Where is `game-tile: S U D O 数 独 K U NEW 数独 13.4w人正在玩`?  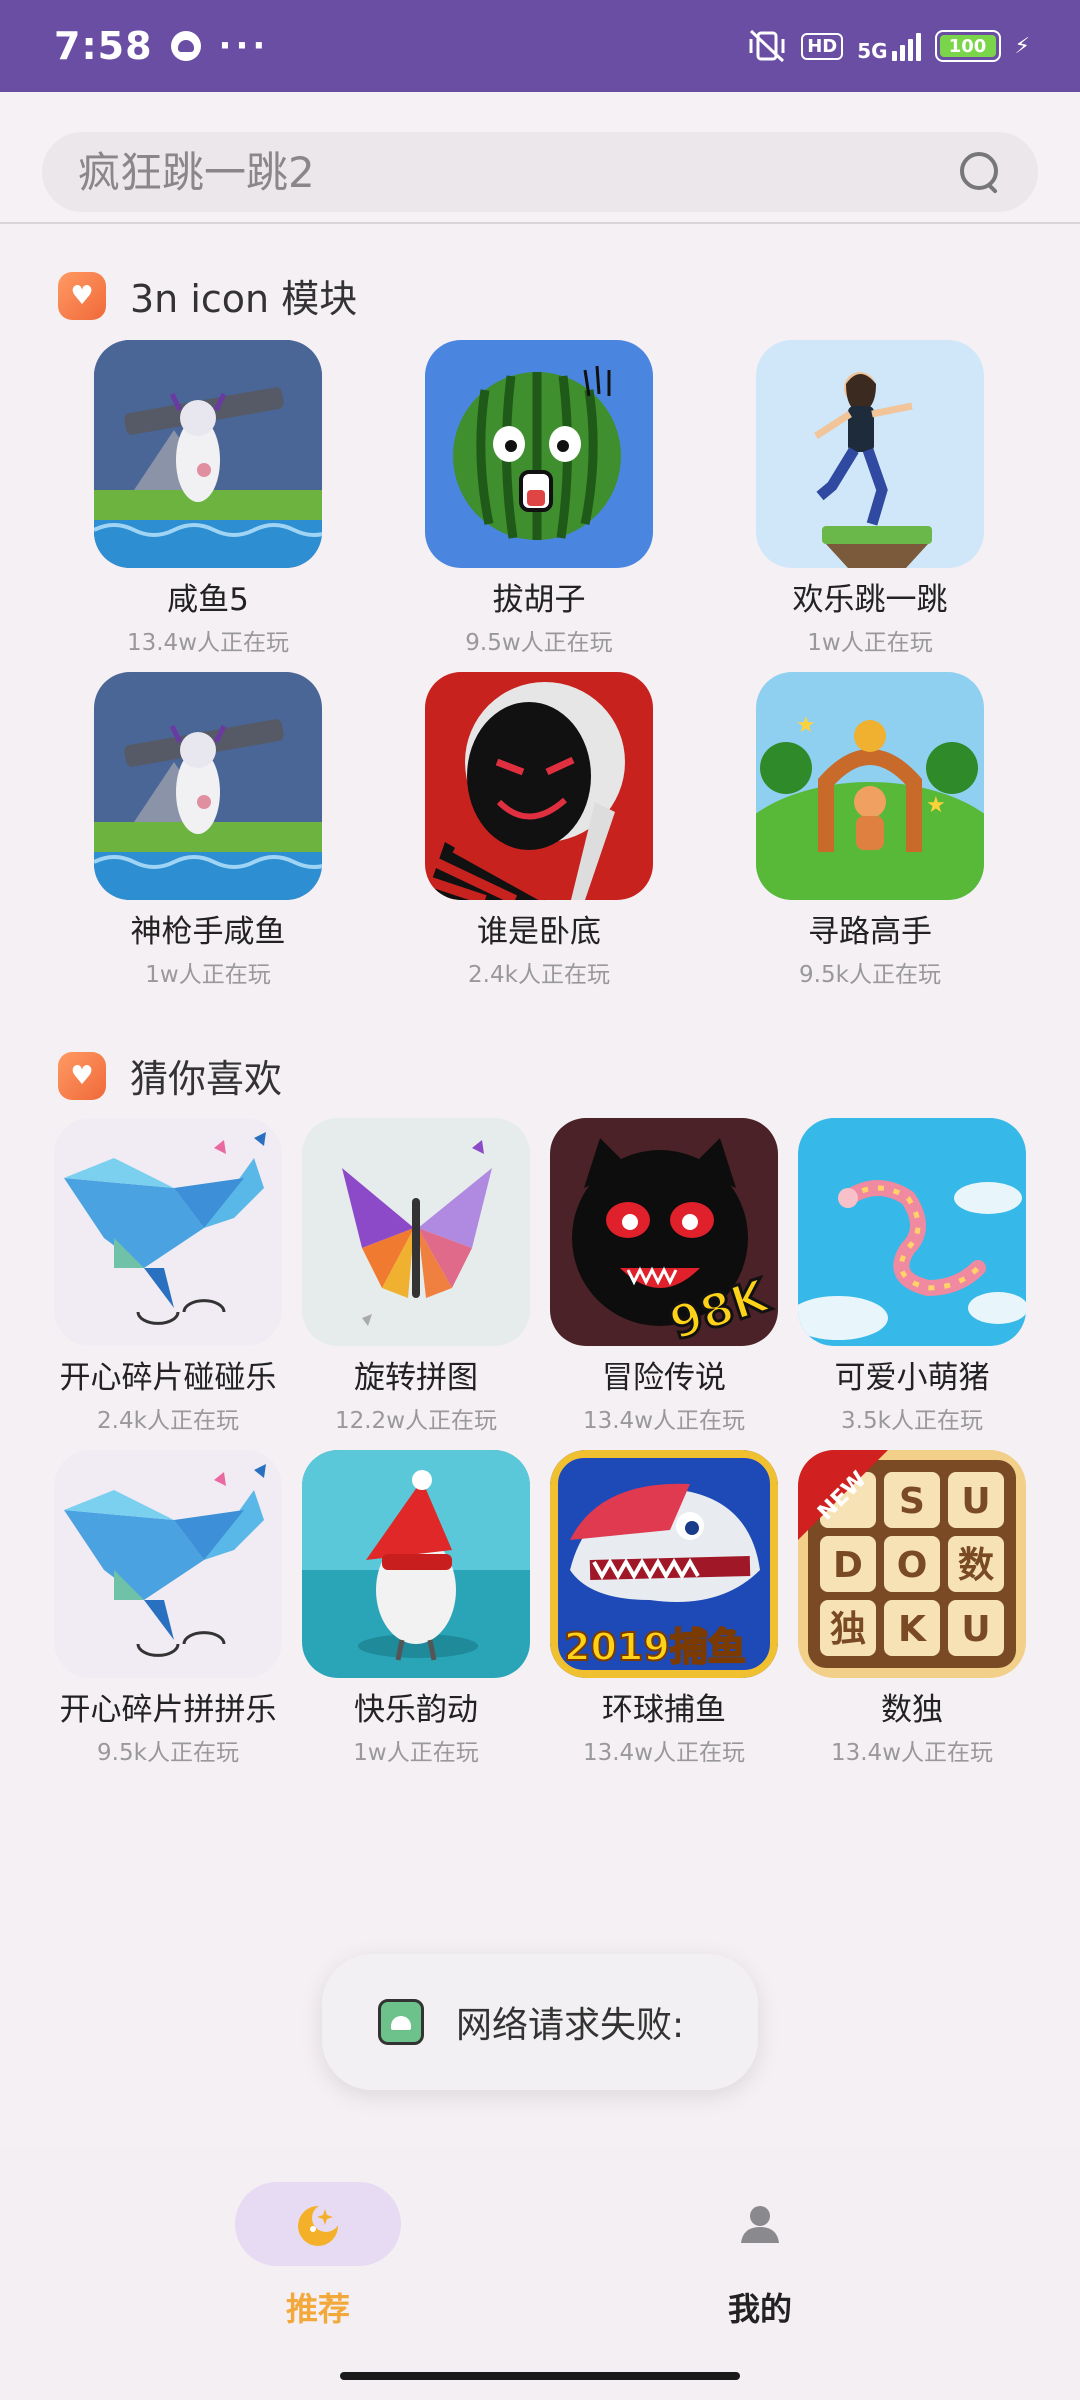
game-tile: S U D O 数 独 K U NEW 数独 13.4w人正在玩 is located at coordinates (912, 1608).